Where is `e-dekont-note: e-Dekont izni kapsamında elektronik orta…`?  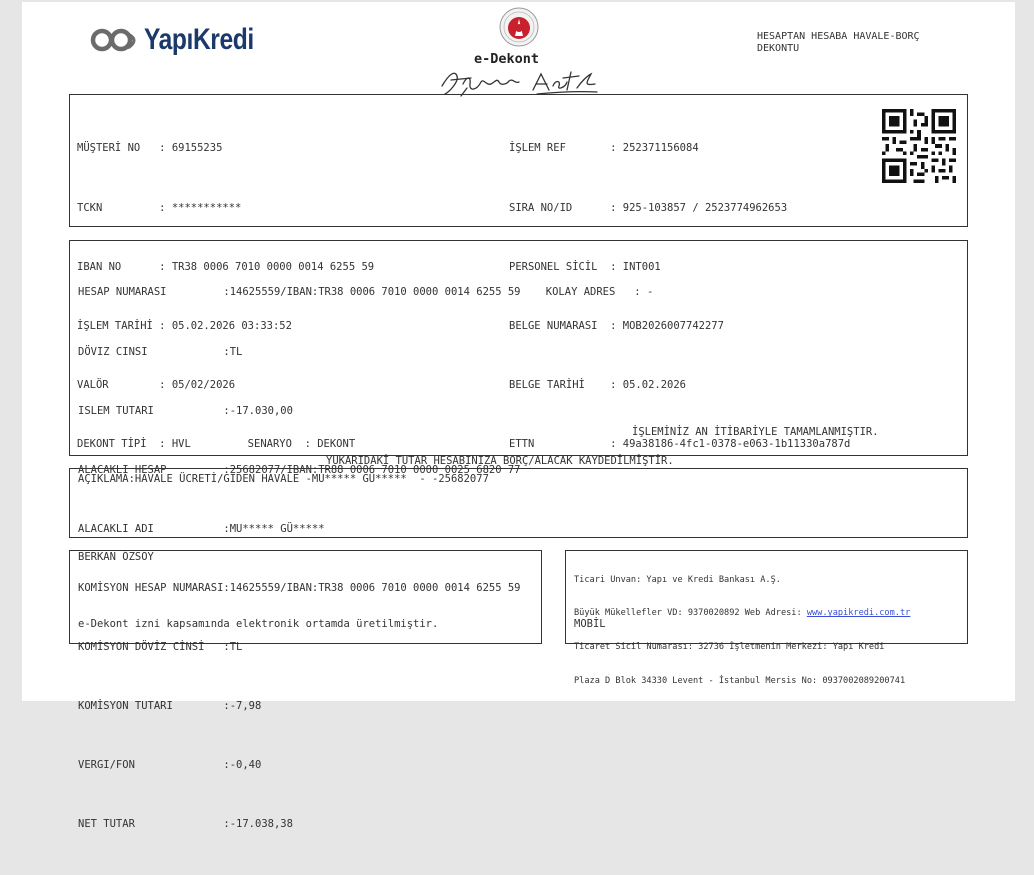 e-dekont-note: e-Dekont izni kapsamında elektronik orta… is located at coordinates (258, 624).